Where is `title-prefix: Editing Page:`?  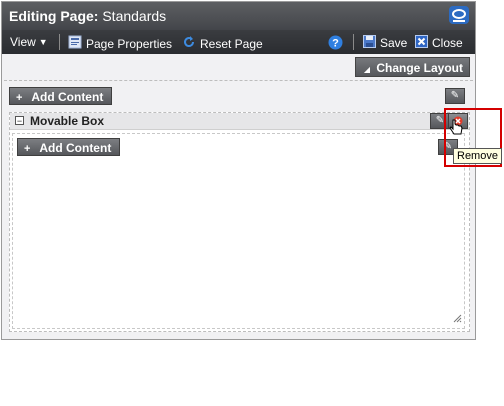
title-prefix: Editing Page: is located at coordinates (54, 16).